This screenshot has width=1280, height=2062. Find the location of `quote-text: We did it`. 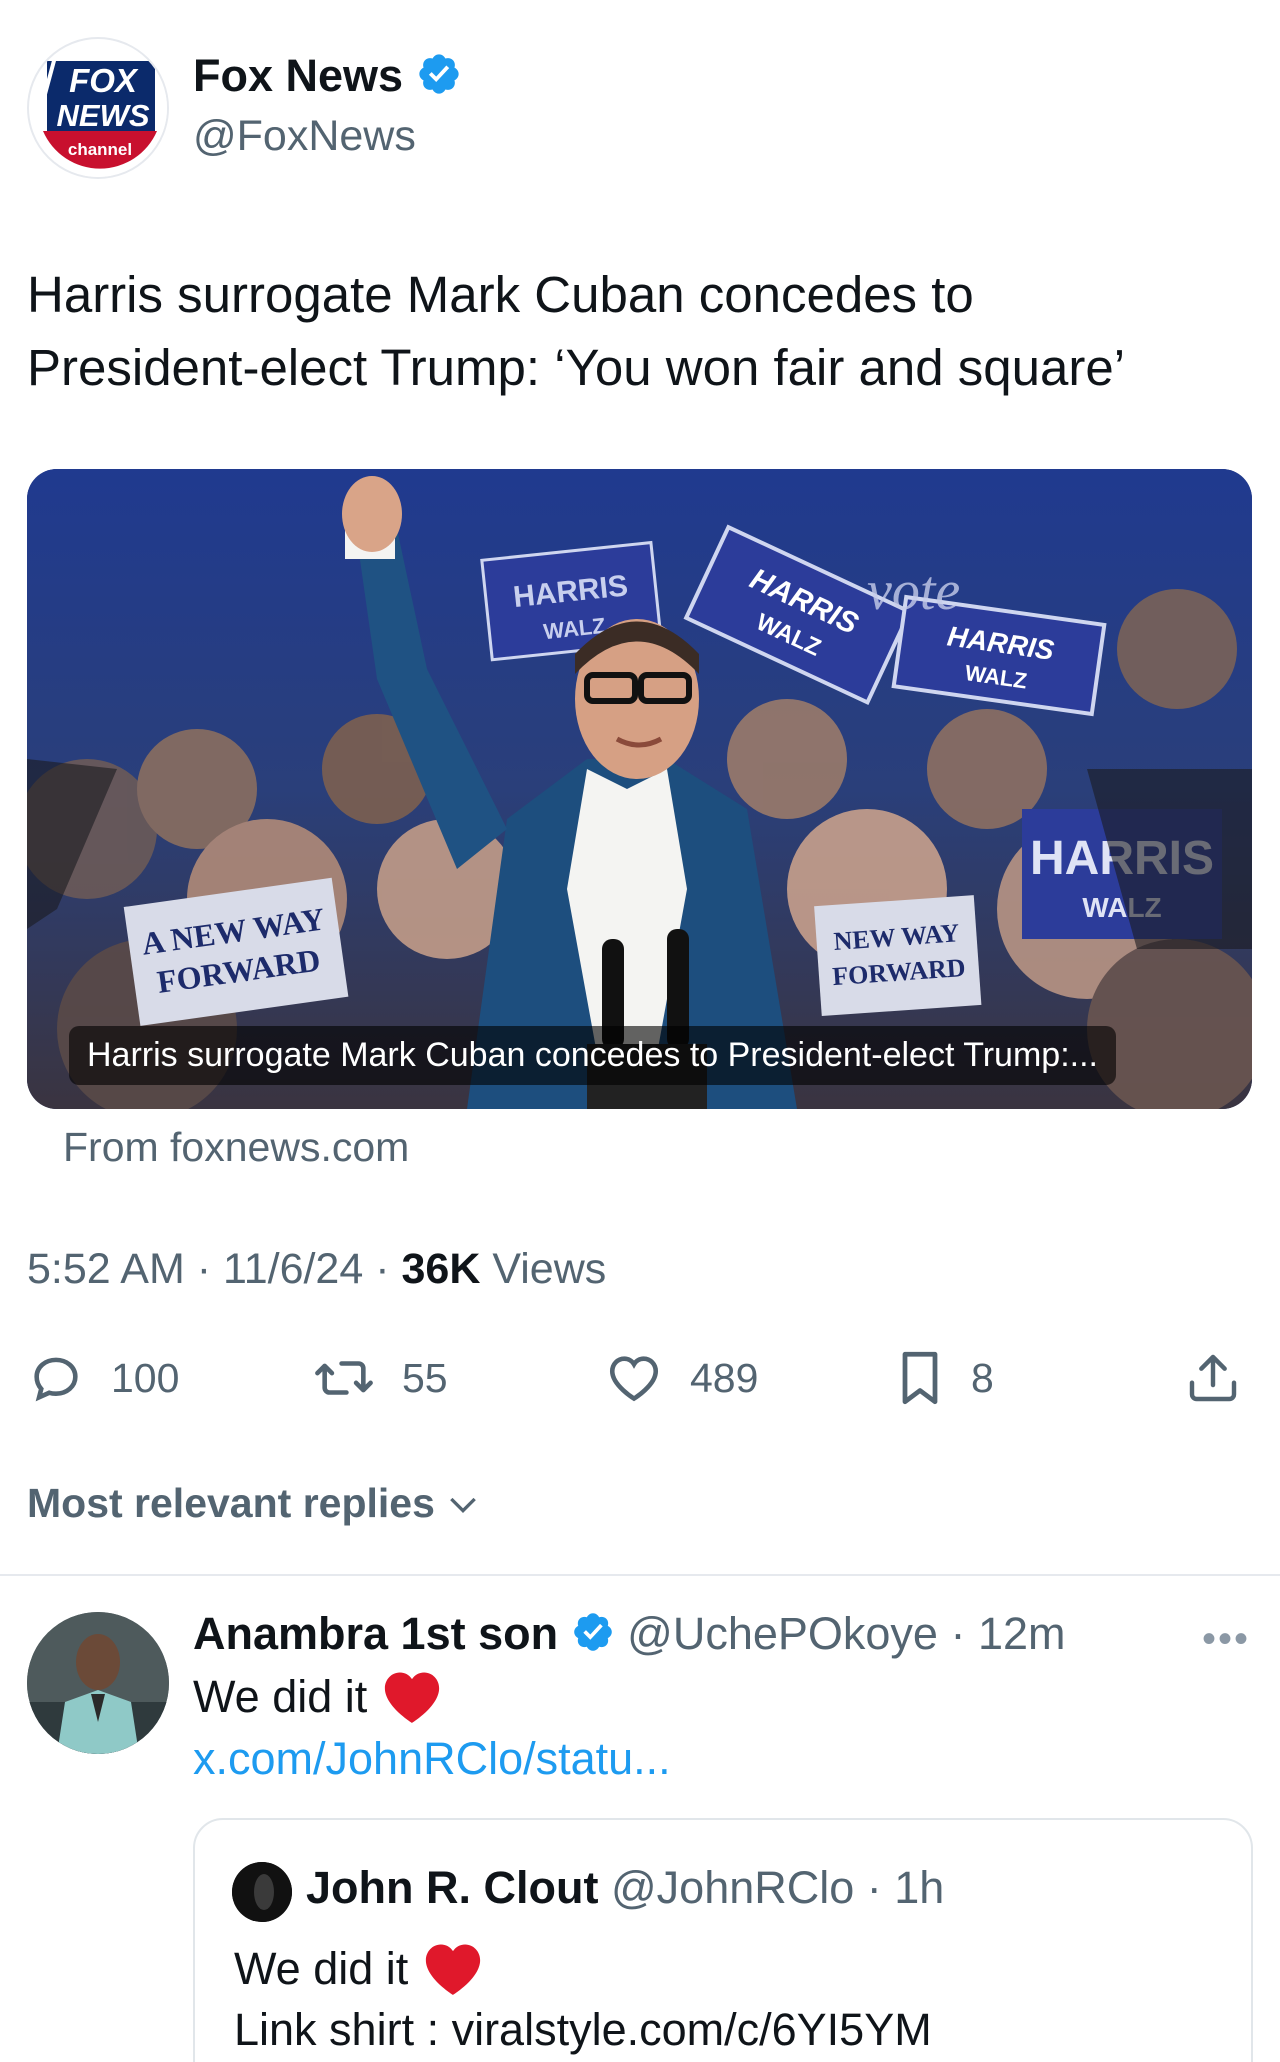

quote-text: We did it is located at coordinates (321, 1968).